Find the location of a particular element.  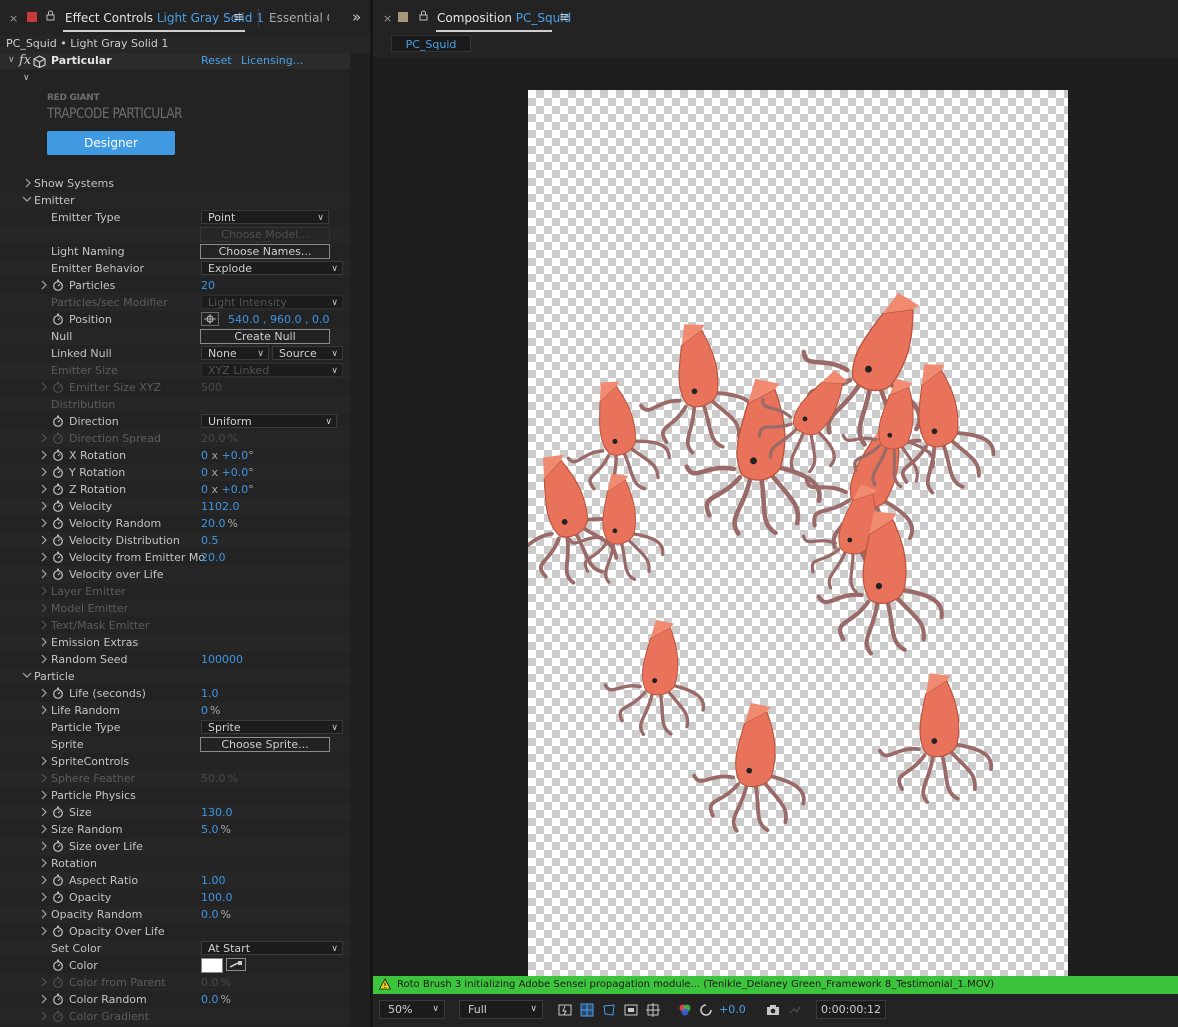

position-value: 540.0 , 960.0 , 0.0 is located at coordinates (278, 319).